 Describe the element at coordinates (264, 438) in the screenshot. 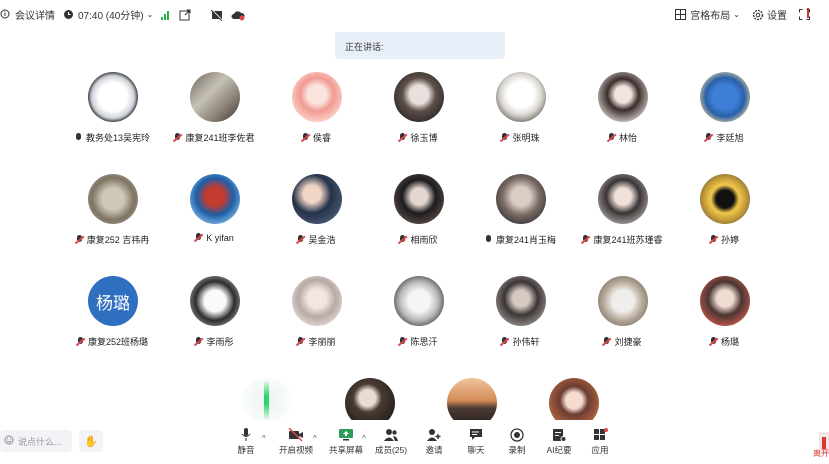

I see `mute-options-caret: ^` at that location.